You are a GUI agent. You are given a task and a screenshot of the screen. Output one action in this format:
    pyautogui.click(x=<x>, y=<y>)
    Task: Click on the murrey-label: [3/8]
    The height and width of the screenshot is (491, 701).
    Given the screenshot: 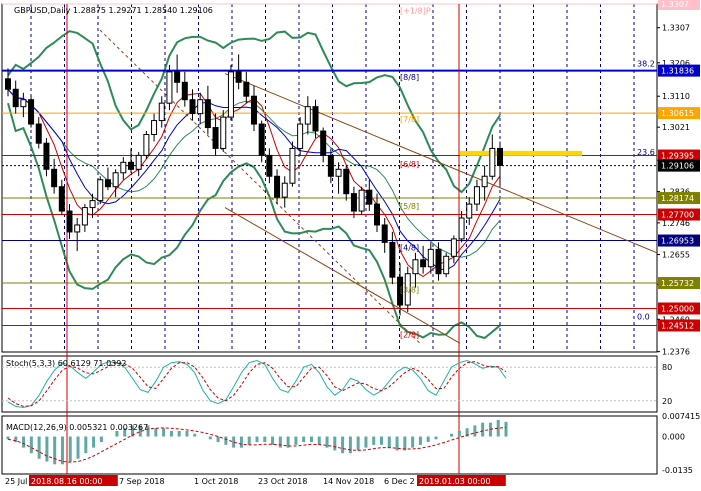 What is the action you would take?
    pyautogui.click(x=409, y=289)
    